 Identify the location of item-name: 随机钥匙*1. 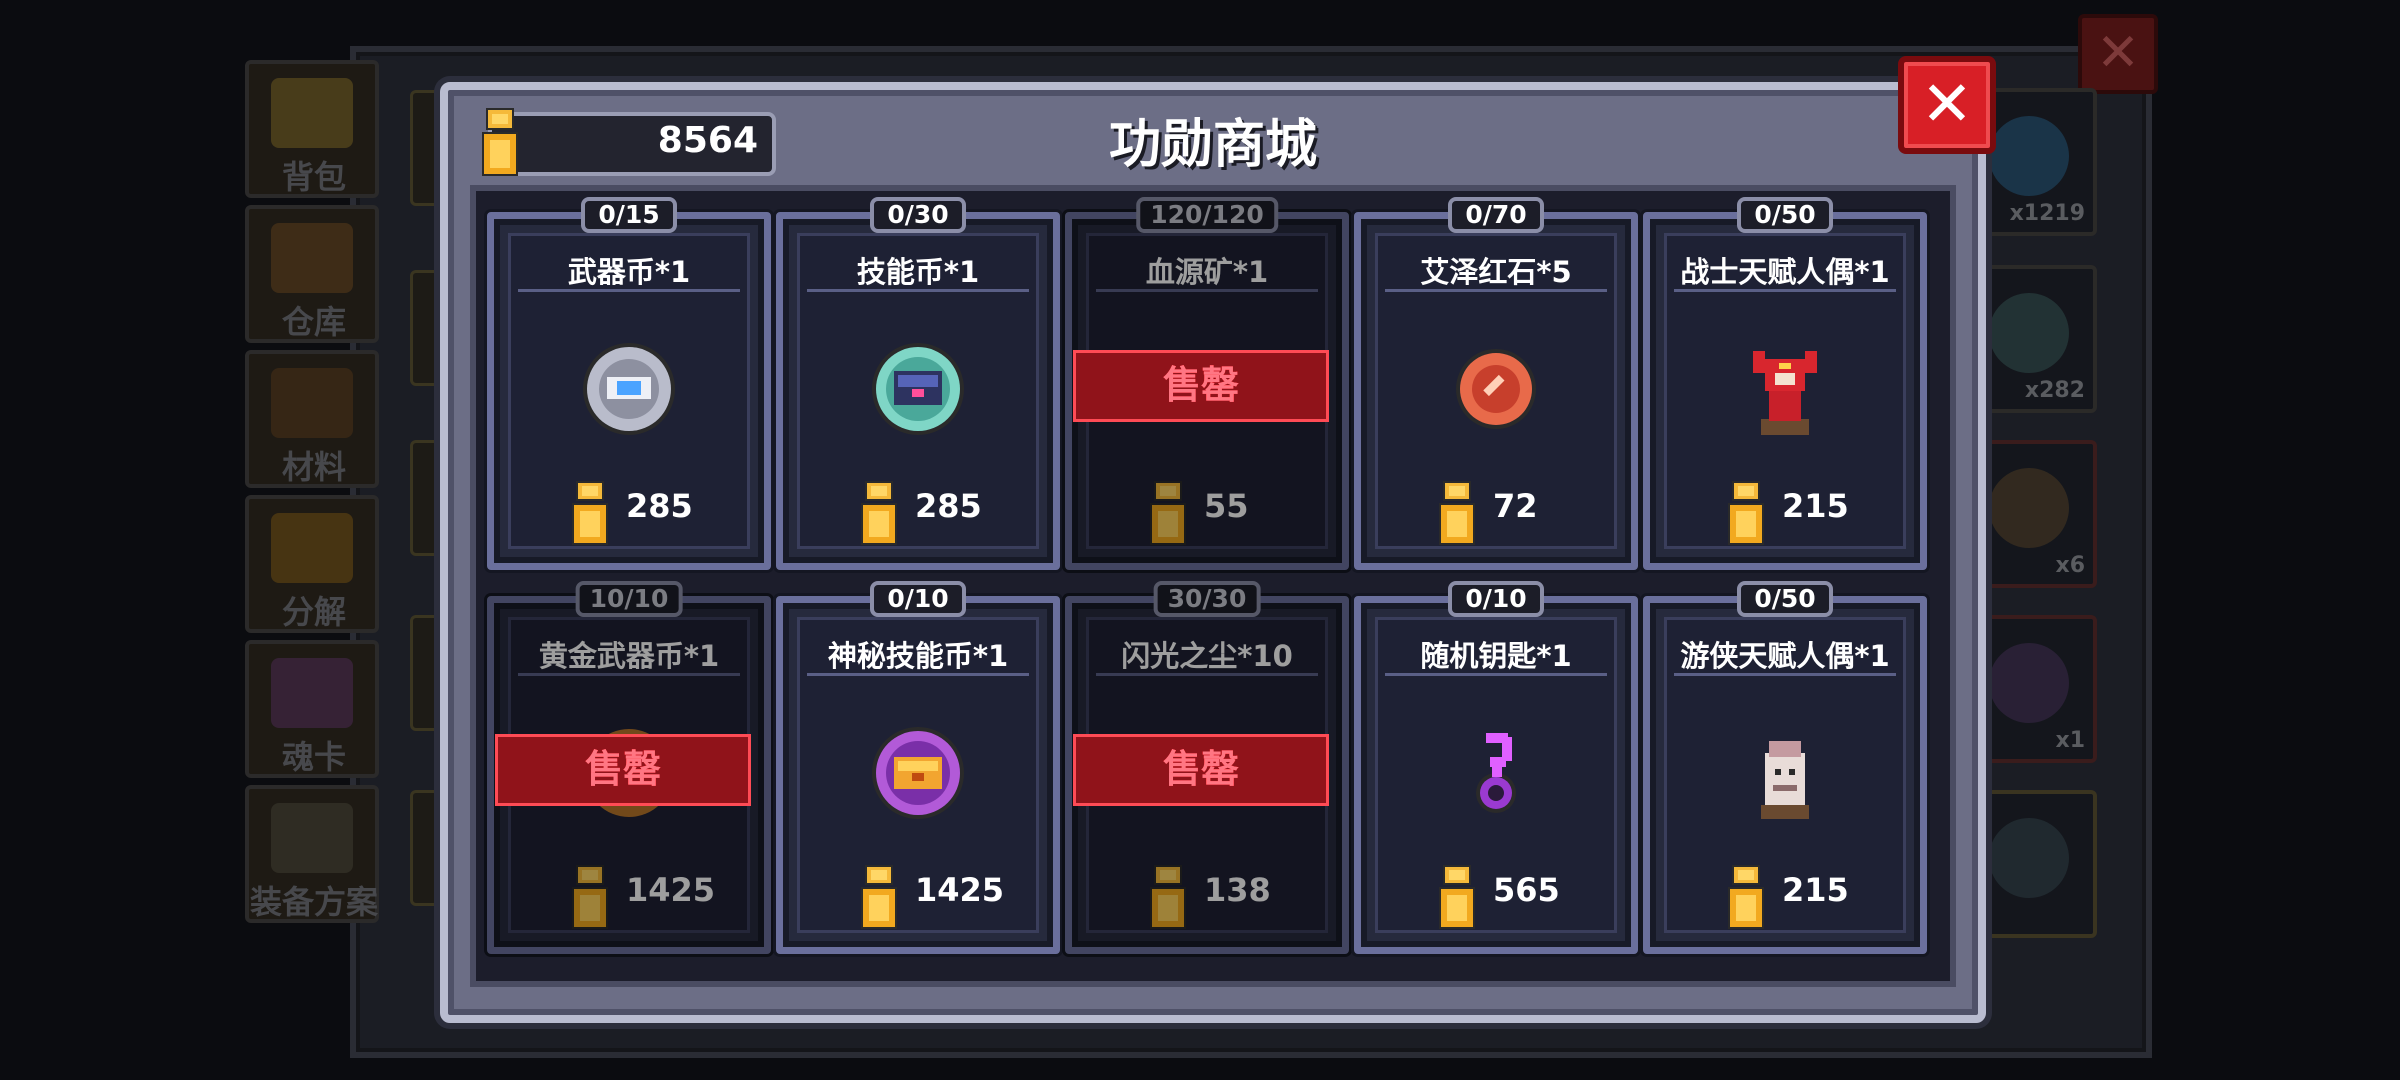
(1496, 656).